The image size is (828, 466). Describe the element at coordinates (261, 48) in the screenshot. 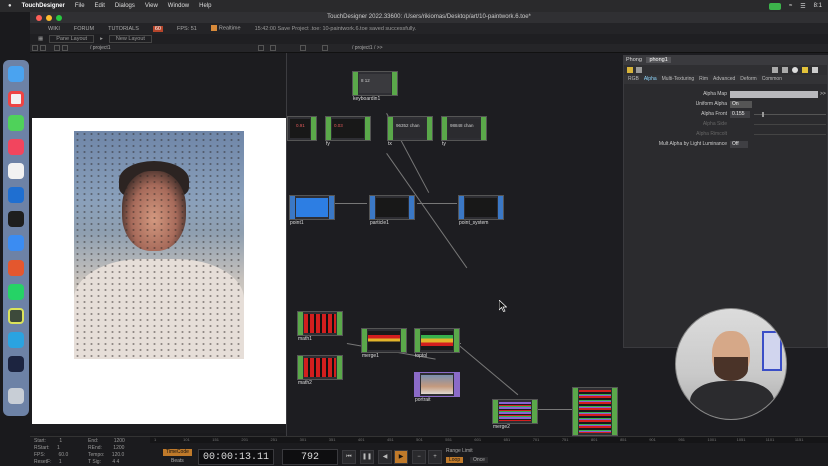

I see `pane-lock-icon` at that location.